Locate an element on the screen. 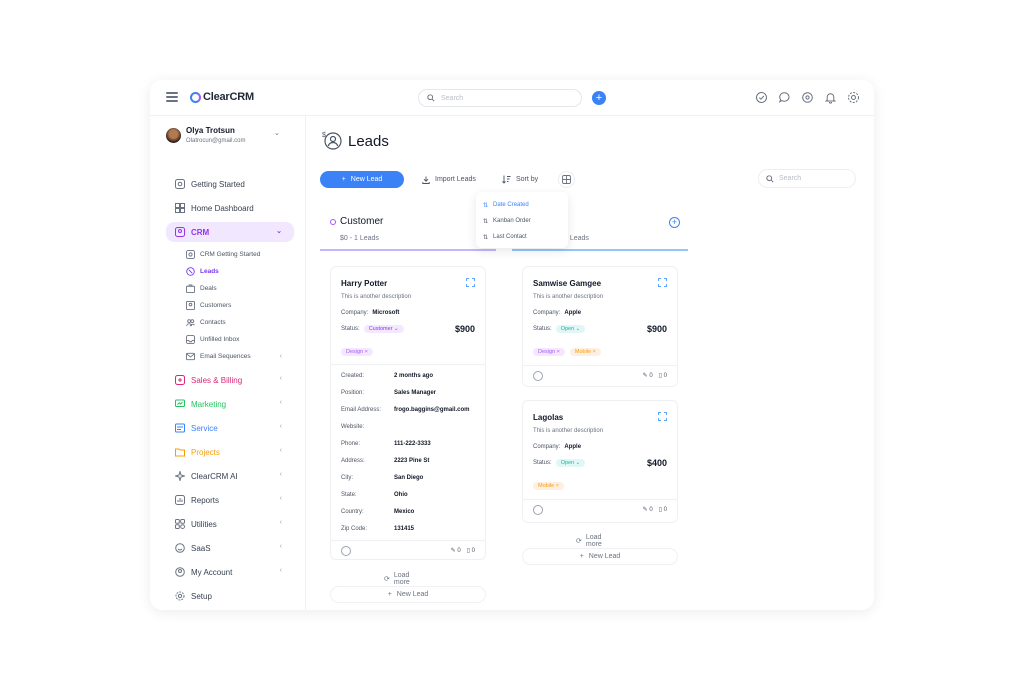  menu-icon is located at coordinates (172, 97).